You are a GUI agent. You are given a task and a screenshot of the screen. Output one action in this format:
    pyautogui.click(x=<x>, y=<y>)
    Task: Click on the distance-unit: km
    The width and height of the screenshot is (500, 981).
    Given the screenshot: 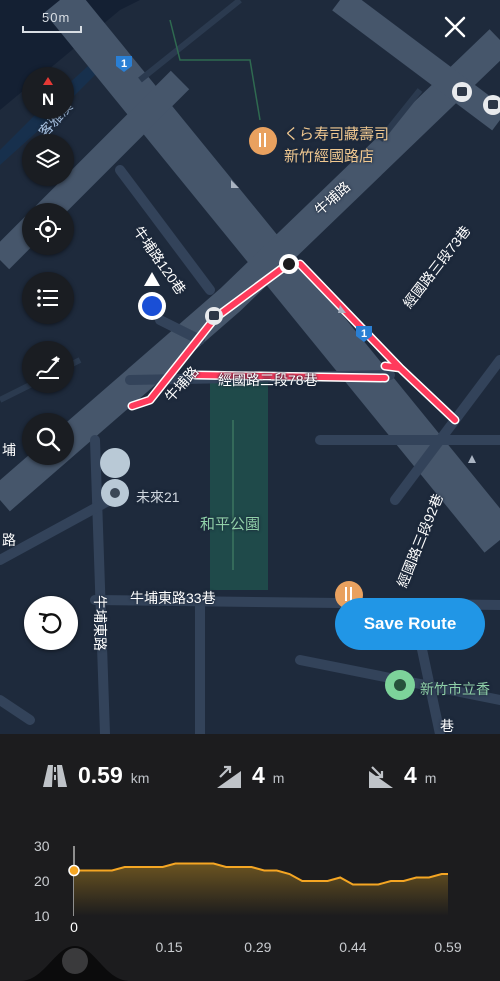 What is the action you would take?
    pyautogui.click(x=140, y=778)
    